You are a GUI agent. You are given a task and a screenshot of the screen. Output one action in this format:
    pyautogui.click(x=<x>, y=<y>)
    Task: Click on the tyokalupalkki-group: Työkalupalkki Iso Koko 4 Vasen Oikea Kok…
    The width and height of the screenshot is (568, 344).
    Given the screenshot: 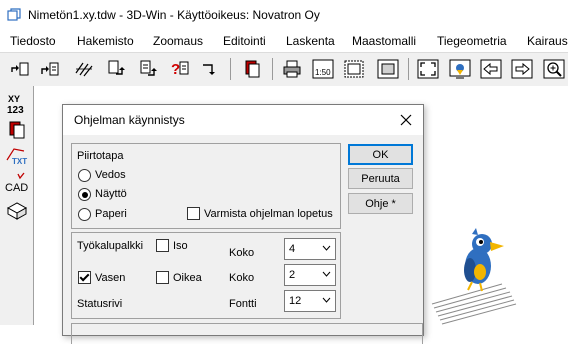 What is the action you would take?
    pyautogui.click(x=206, y=275)
    